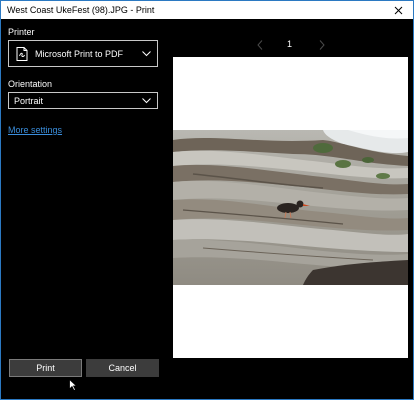 Image resolution: width=414 pixels, height=400 pixels. Describe the element at coordinates (29, 101) in the screenshot. I see `orientation-value: Portrait` at that location.